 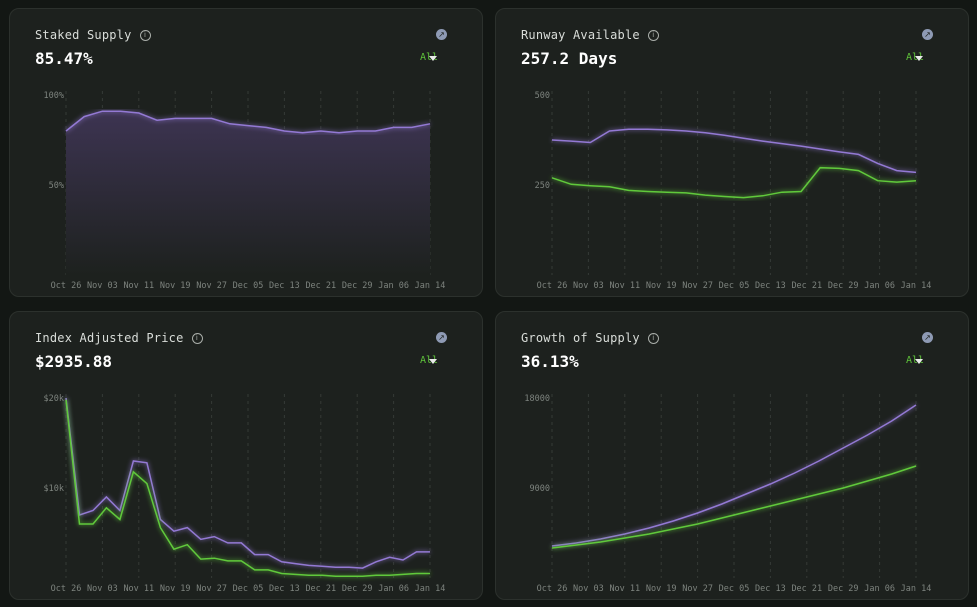 I want to click on y-tick-label: 50%, so click(x=56, y=186).